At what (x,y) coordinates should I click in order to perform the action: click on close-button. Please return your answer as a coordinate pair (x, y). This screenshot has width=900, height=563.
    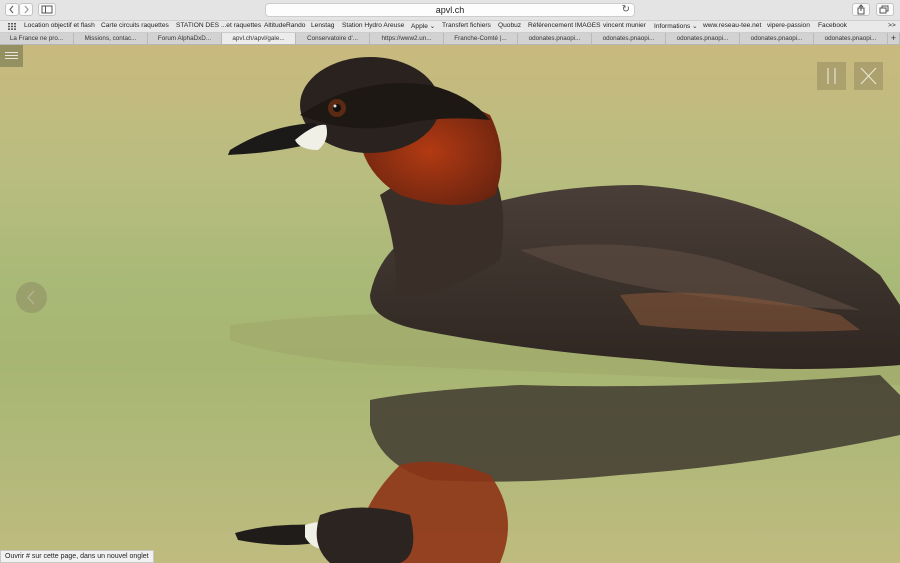
    Looking at the image, I should click on (868, 76).